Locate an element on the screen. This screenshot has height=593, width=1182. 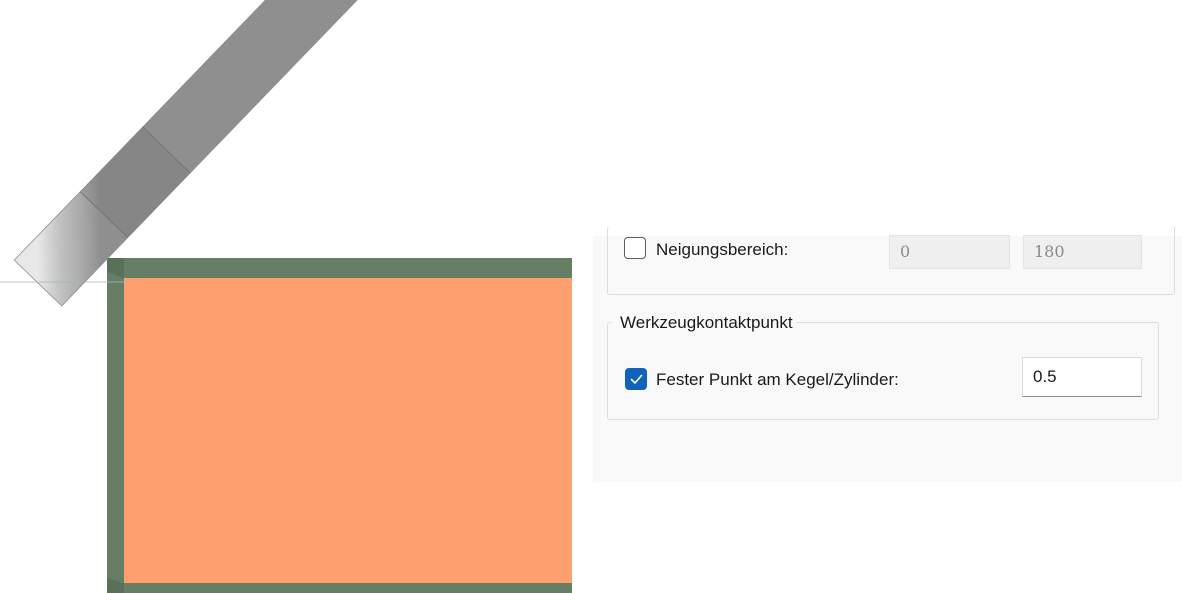
fixed-point-label: Fester Punkt am Kegel/Zylinder: is located at coordinates (777, 379).